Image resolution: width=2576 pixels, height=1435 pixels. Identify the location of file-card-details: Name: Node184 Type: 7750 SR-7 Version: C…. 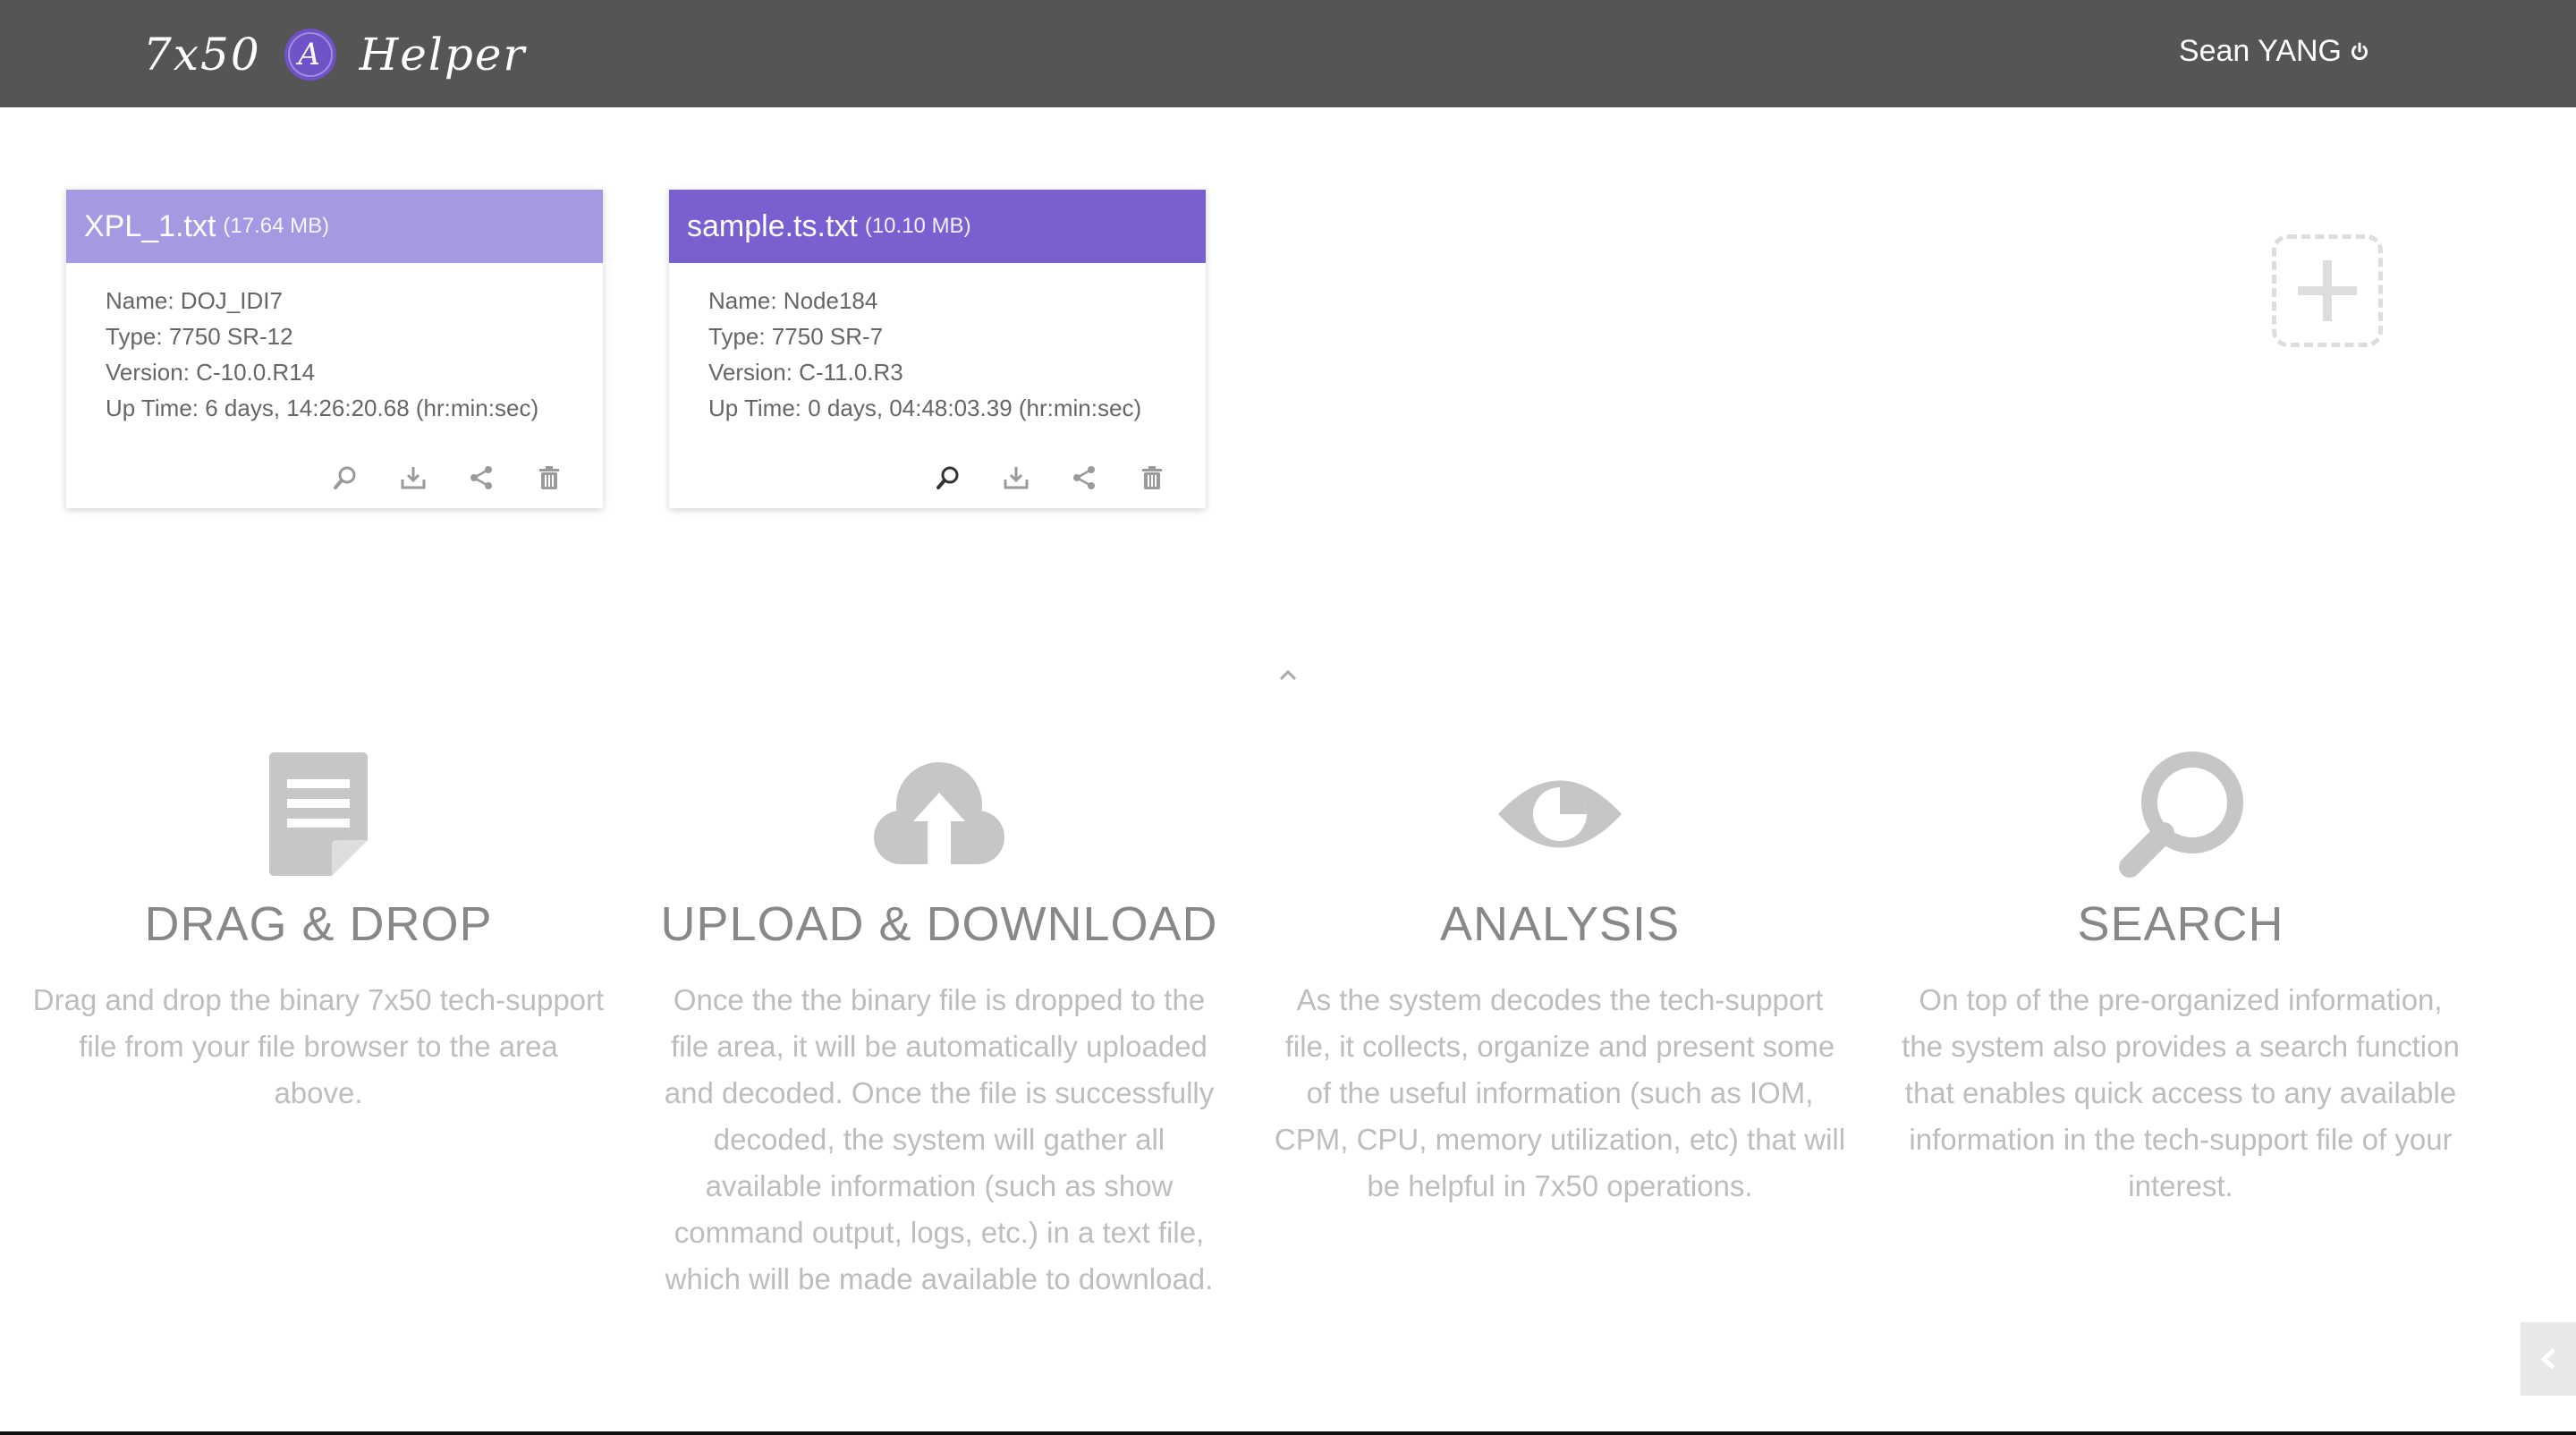
(937, 344).